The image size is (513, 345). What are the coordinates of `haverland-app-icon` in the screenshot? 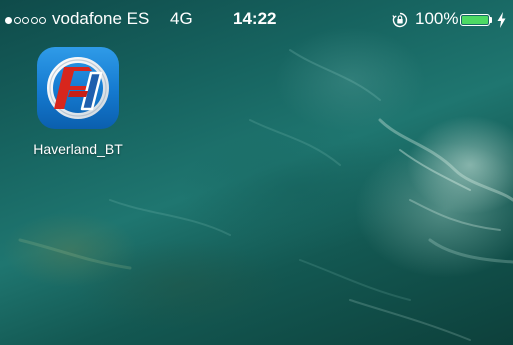 It's located at (78, 88).